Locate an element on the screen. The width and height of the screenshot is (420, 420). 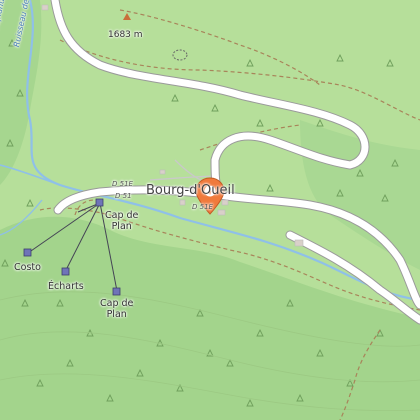
lift-station-top is located at coordinates (99, 202).